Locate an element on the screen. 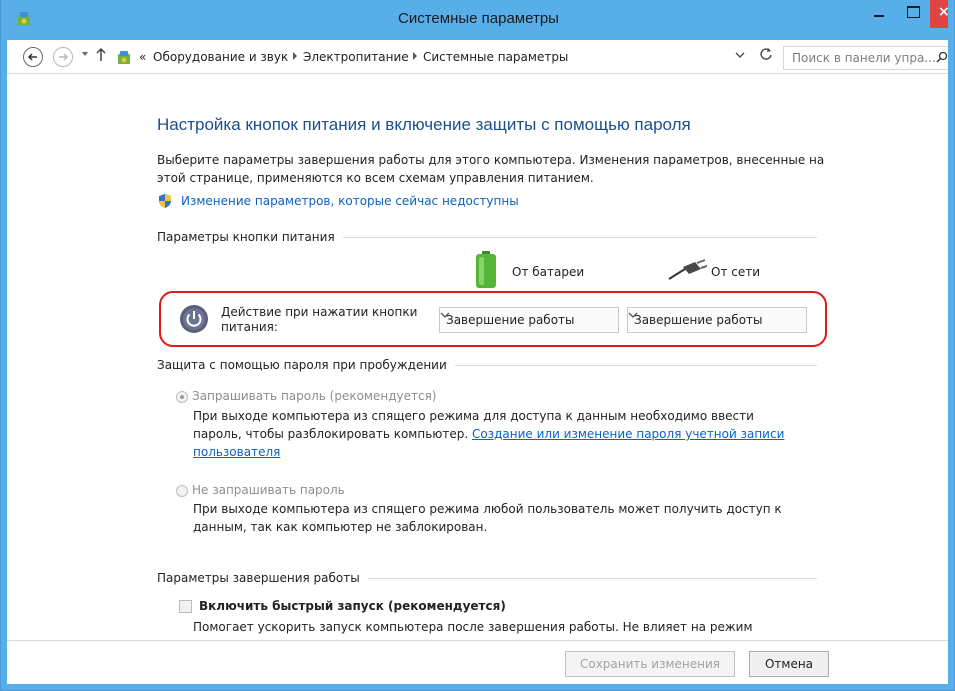  control-panel-icon is located at coordinates (124, 57).